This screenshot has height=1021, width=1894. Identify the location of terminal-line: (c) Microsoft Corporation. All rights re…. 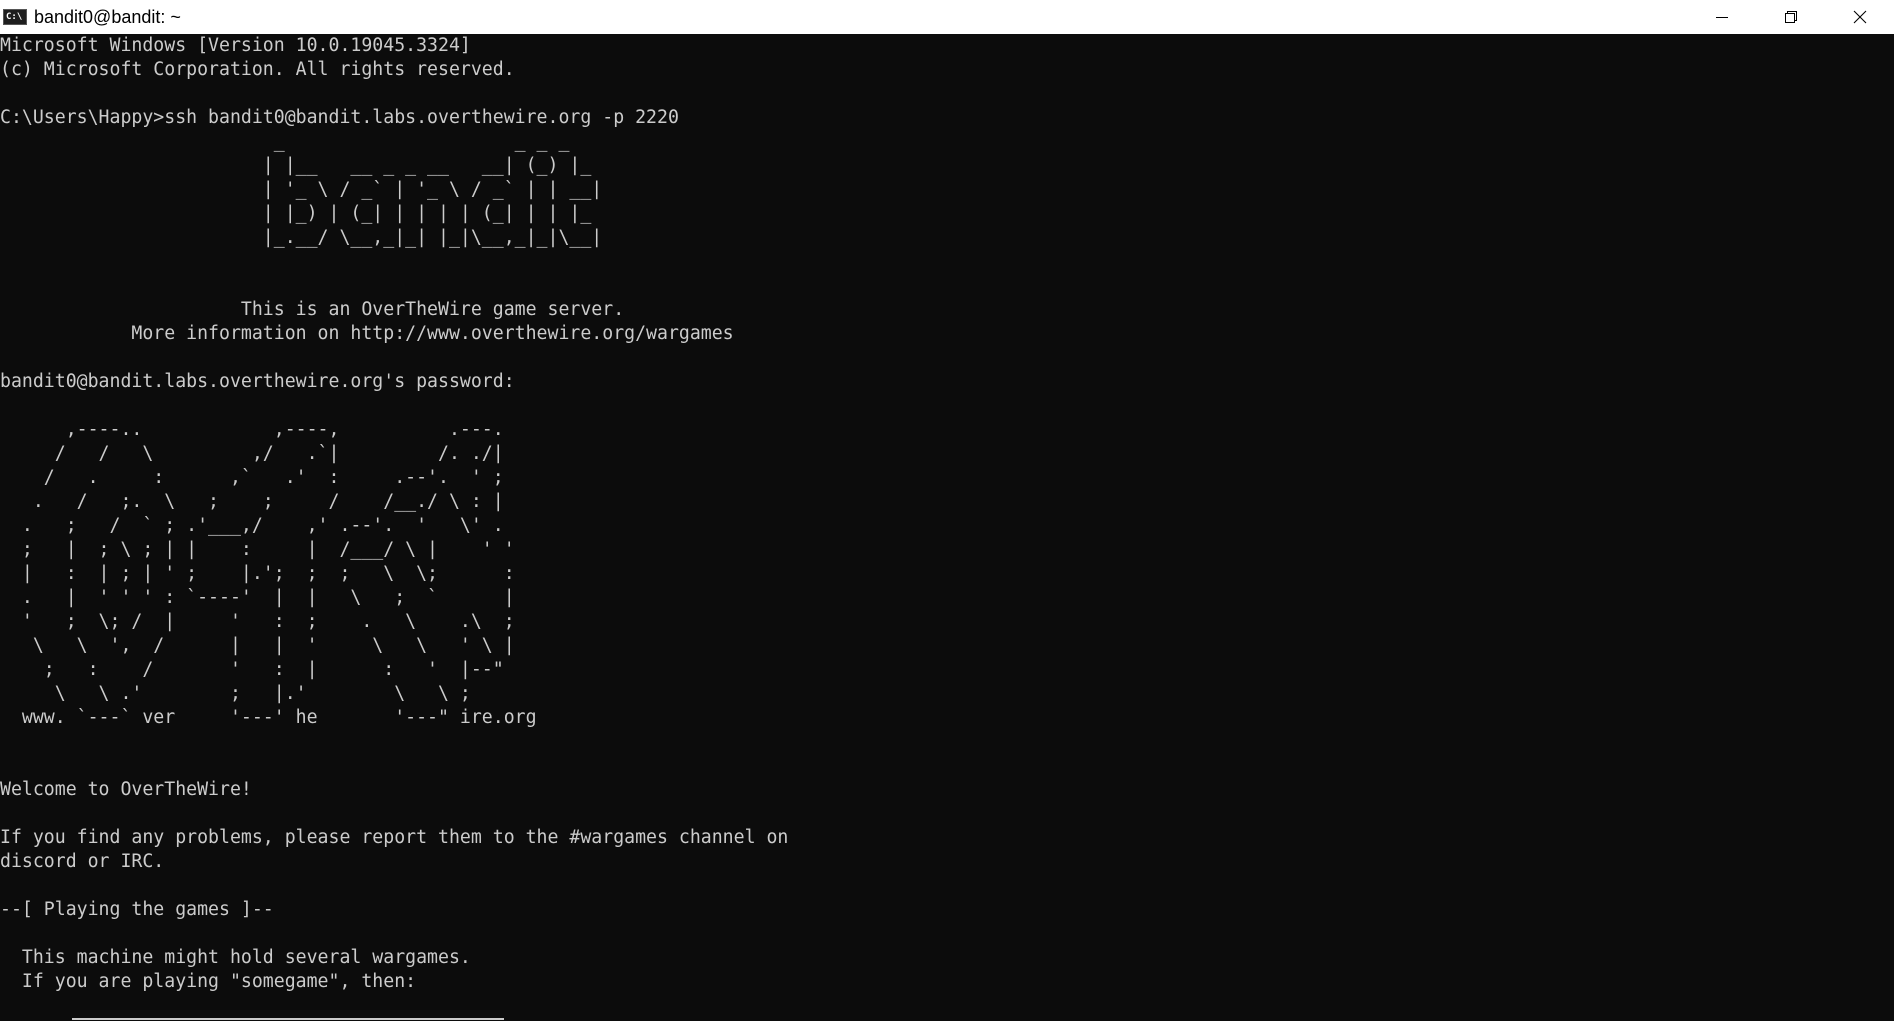
(257, 69).